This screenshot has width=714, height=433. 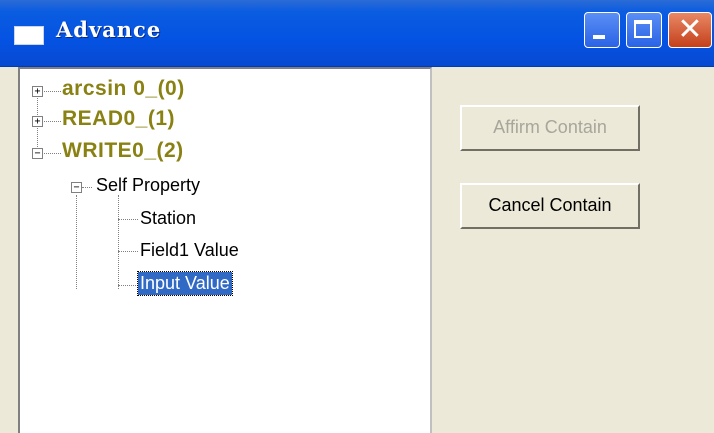 I want to click on tree-node-label: READ0_(1), so click(x=118, y=119).